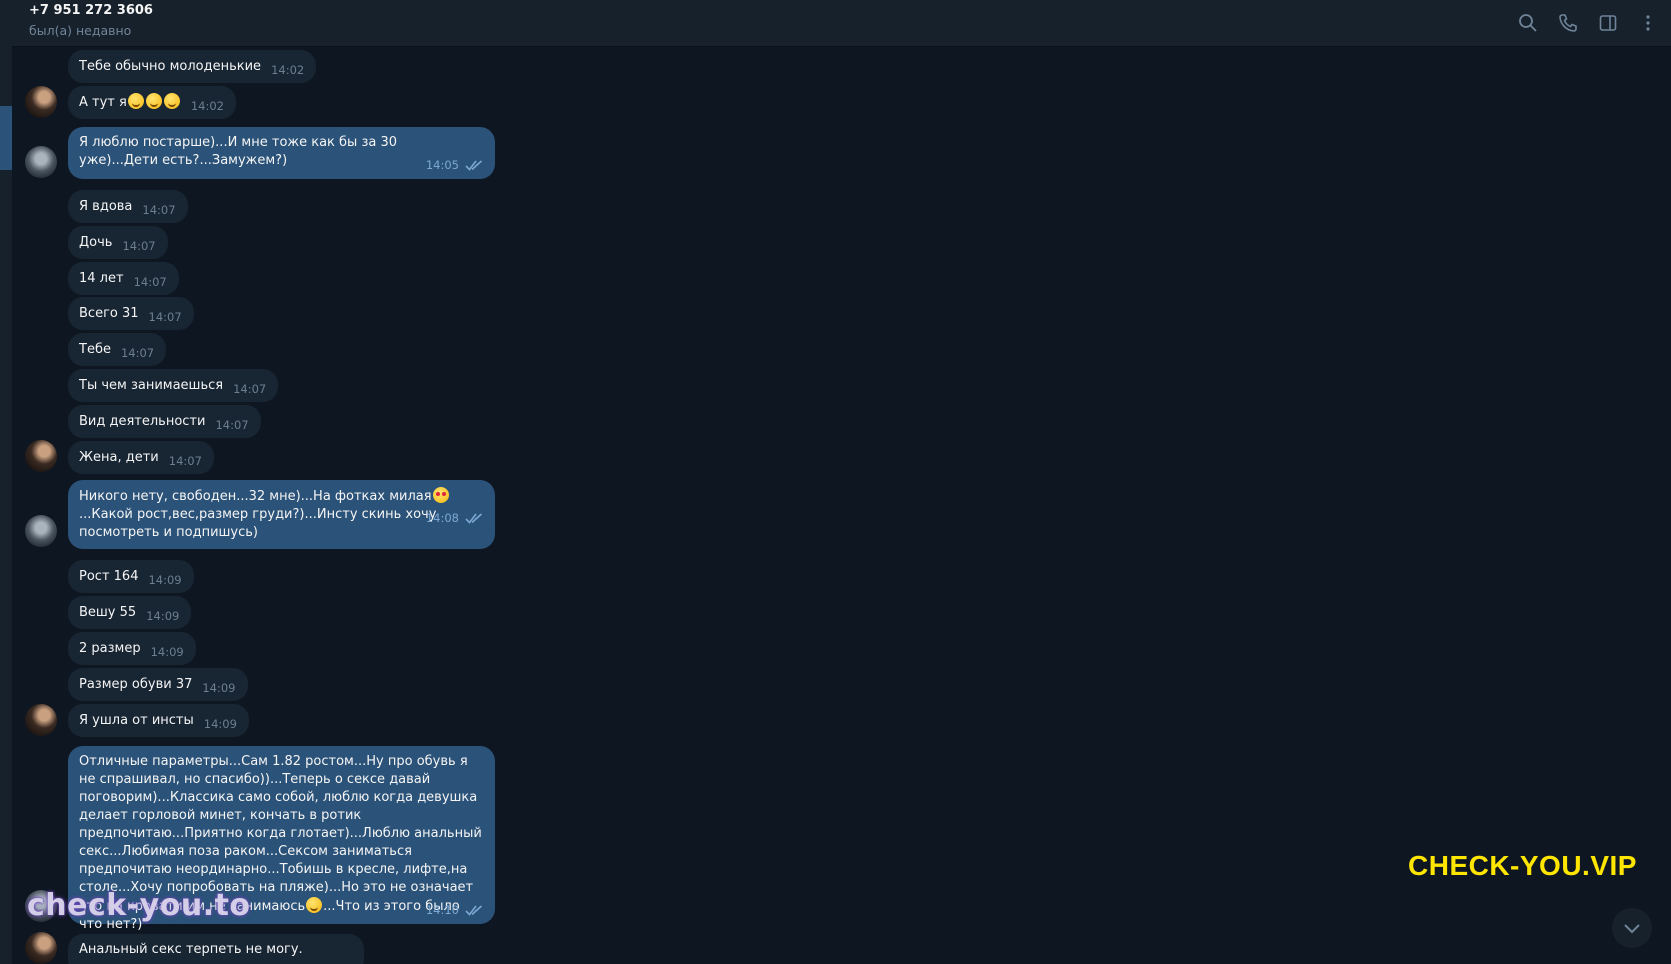 This screenshot has height=964, width=1671. I want to click on message-in: Тебе 14:07, so click(117, 349).